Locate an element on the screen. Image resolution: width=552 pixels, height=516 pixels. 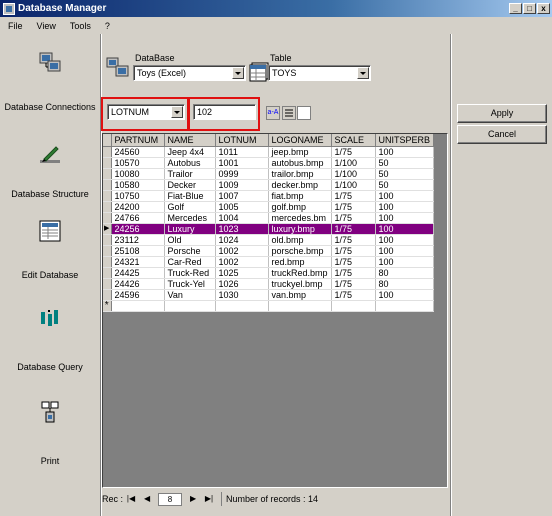
first-record-icon: |◀ is located at coordinates (131, 499).